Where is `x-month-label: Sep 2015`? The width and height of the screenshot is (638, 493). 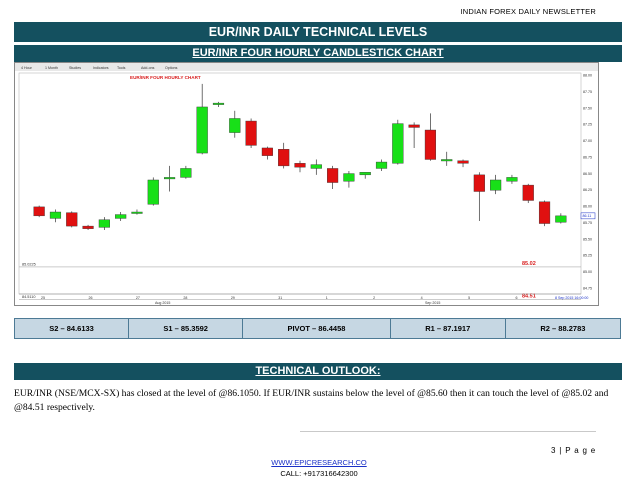 x-month-label: Sep 2015 is located at coordinates (432, 303).